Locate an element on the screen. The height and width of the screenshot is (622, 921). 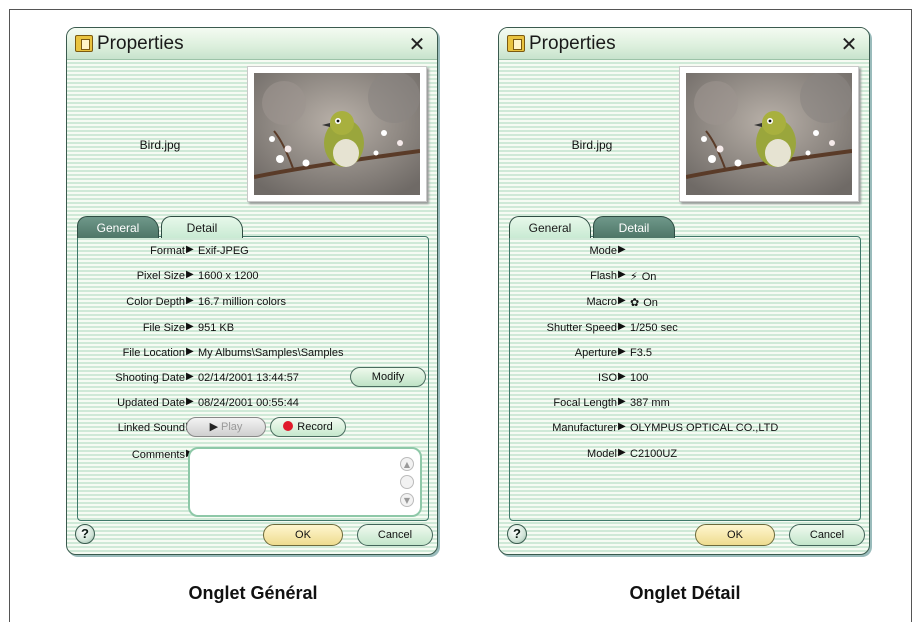
scroll-thumb is located at coordinates (407, 482).